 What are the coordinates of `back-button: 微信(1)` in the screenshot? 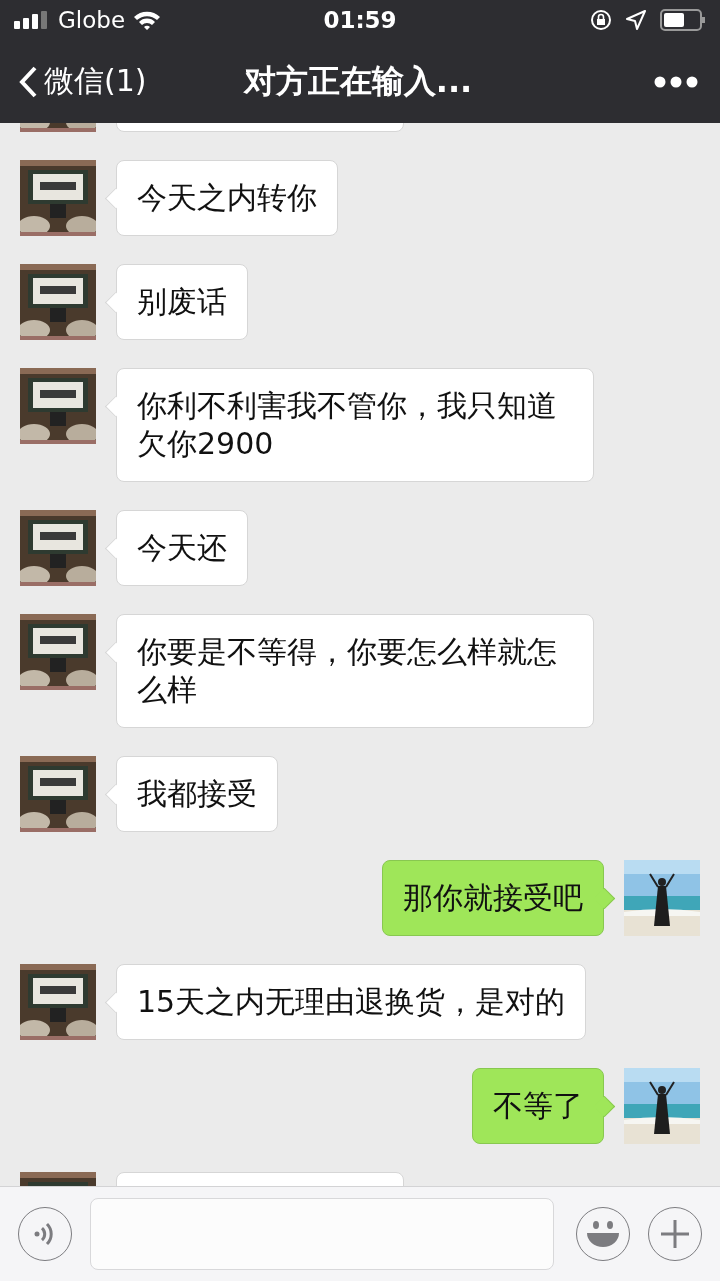 It's located at (118, 81).